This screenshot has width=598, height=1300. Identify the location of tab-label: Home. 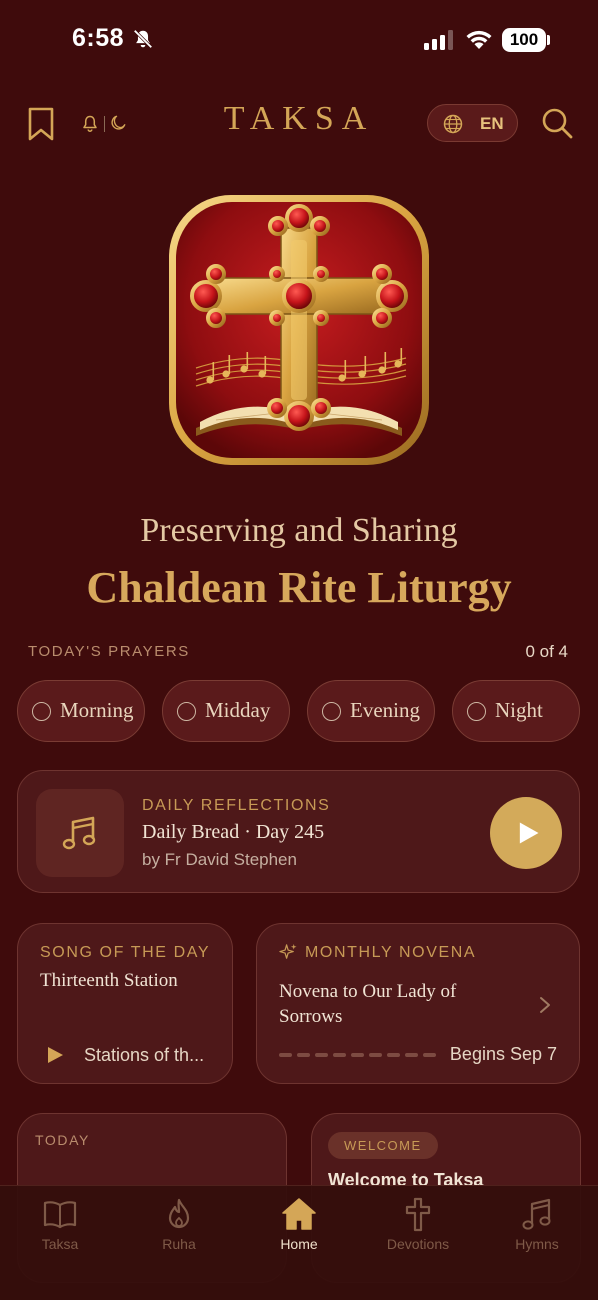
(299, 1244).